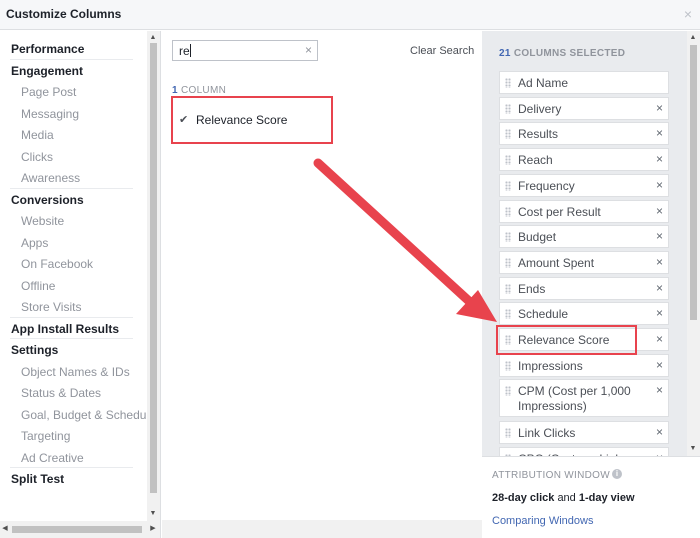 The height and width of the screenshot is (538, 700). I want to click on clear-search-link: Clear Search, so click(442, 51).